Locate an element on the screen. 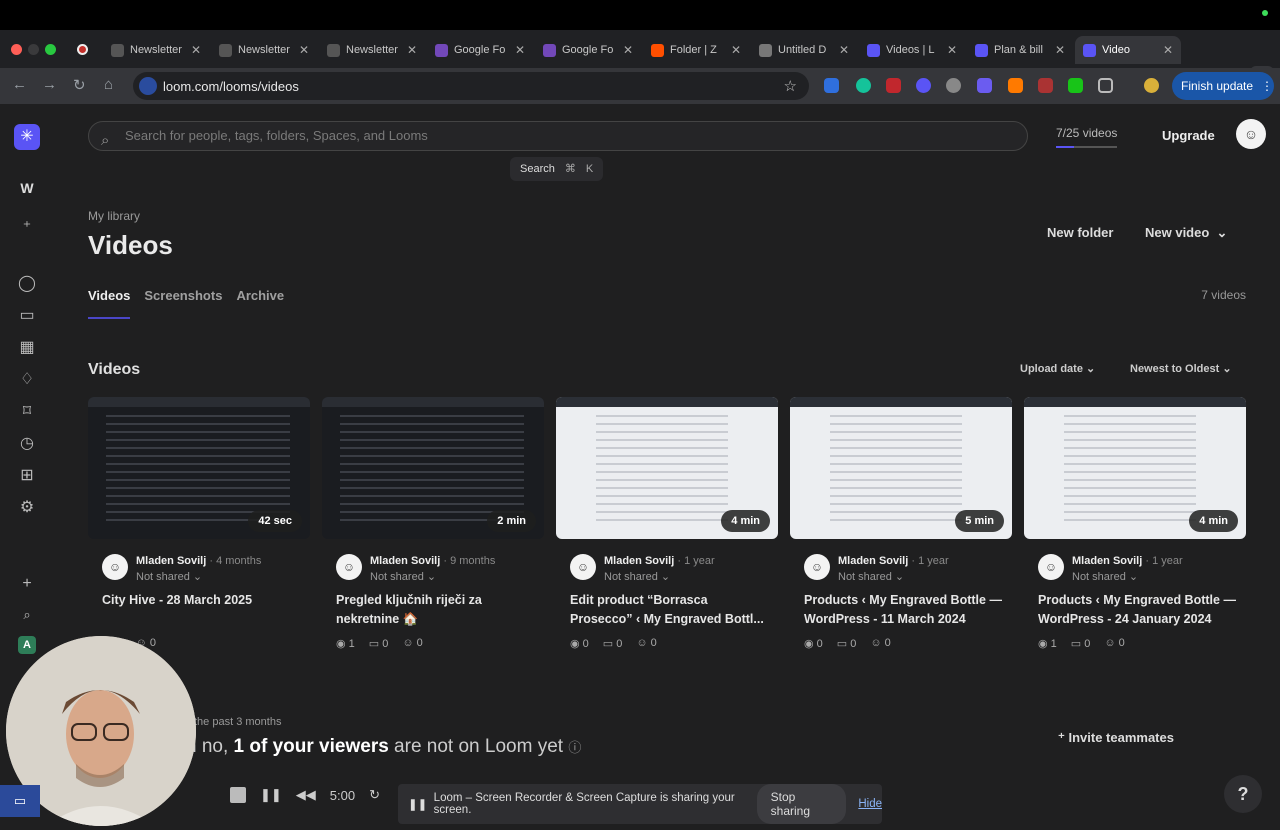 Image resolution: width=1280 pixels, height=830 pixels. browser-tab: Plan & bill ✕ is located at coordinates (1020, 50).